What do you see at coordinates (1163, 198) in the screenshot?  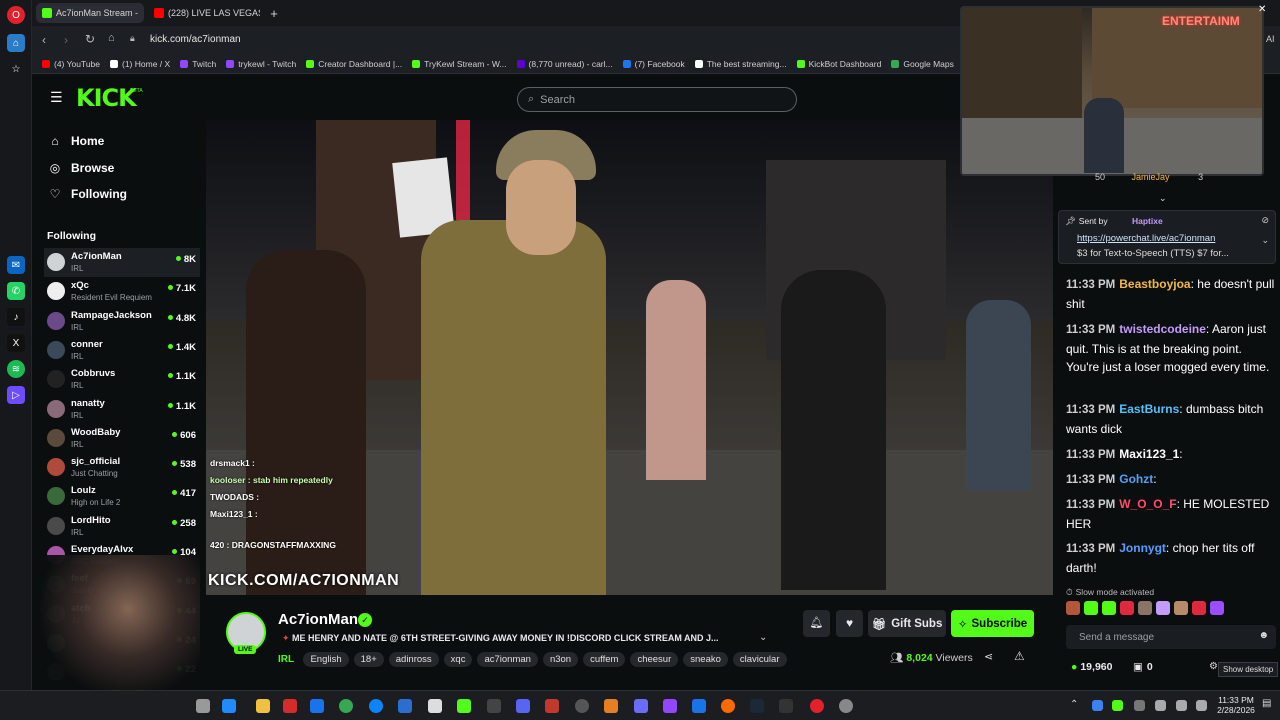 I see `collapse-chevron-icon: ⌄` at bounding box center [1163, 198].